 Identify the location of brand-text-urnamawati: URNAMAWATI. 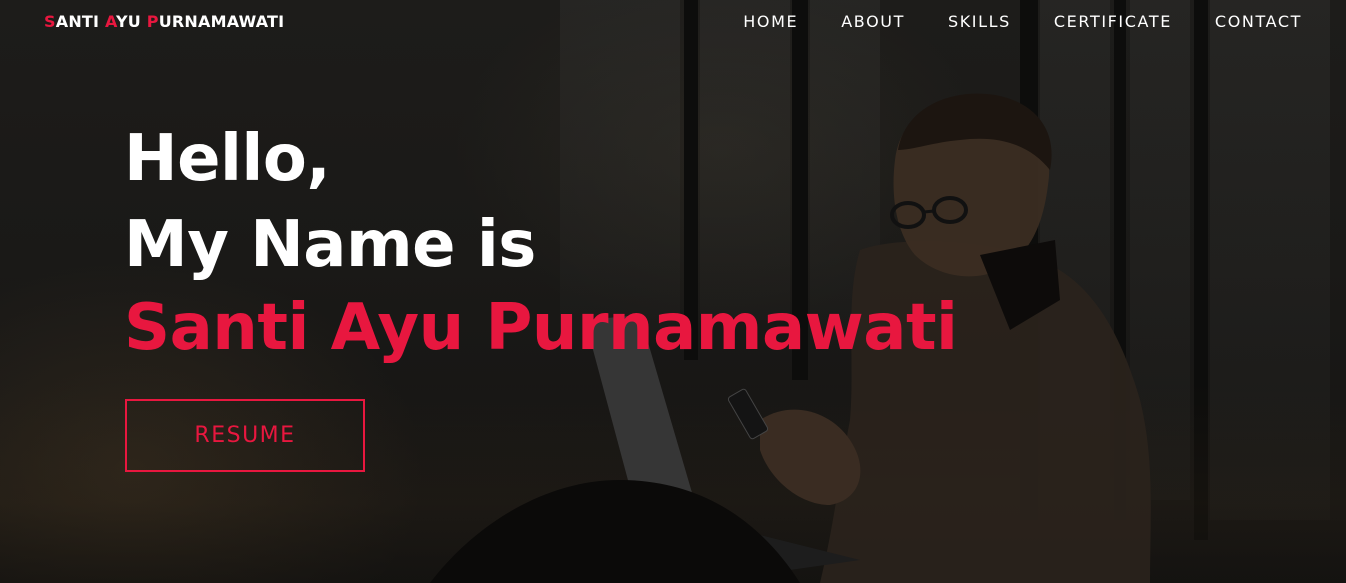
(221, 21).